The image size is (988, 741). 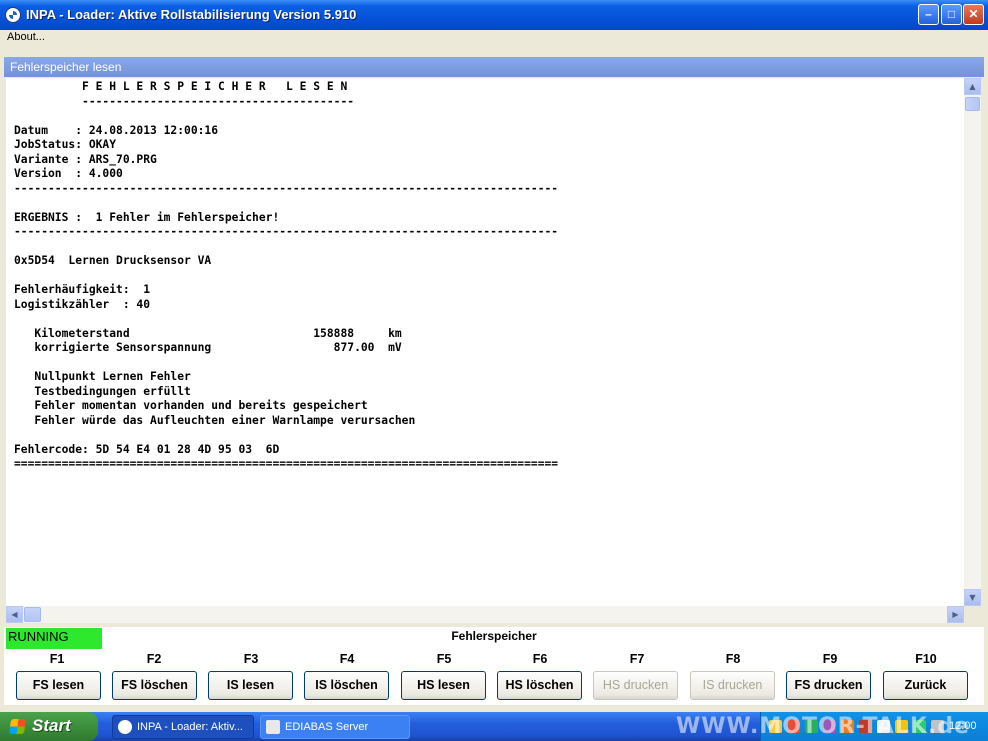 What do you see at coordinates (828, 685) in the screenshot?
I see `fs-drucken-button: FS drucken` at bounding box center [828, 685].